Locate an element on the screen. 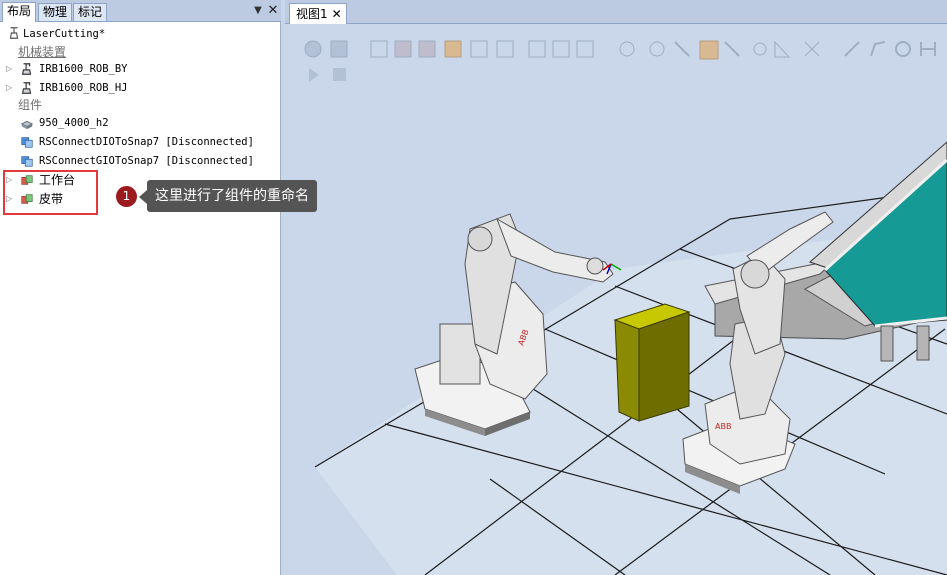 This screenshot has height=575, width=947. toolbar-icon-snap-grid is located at coordinates (627, 49).